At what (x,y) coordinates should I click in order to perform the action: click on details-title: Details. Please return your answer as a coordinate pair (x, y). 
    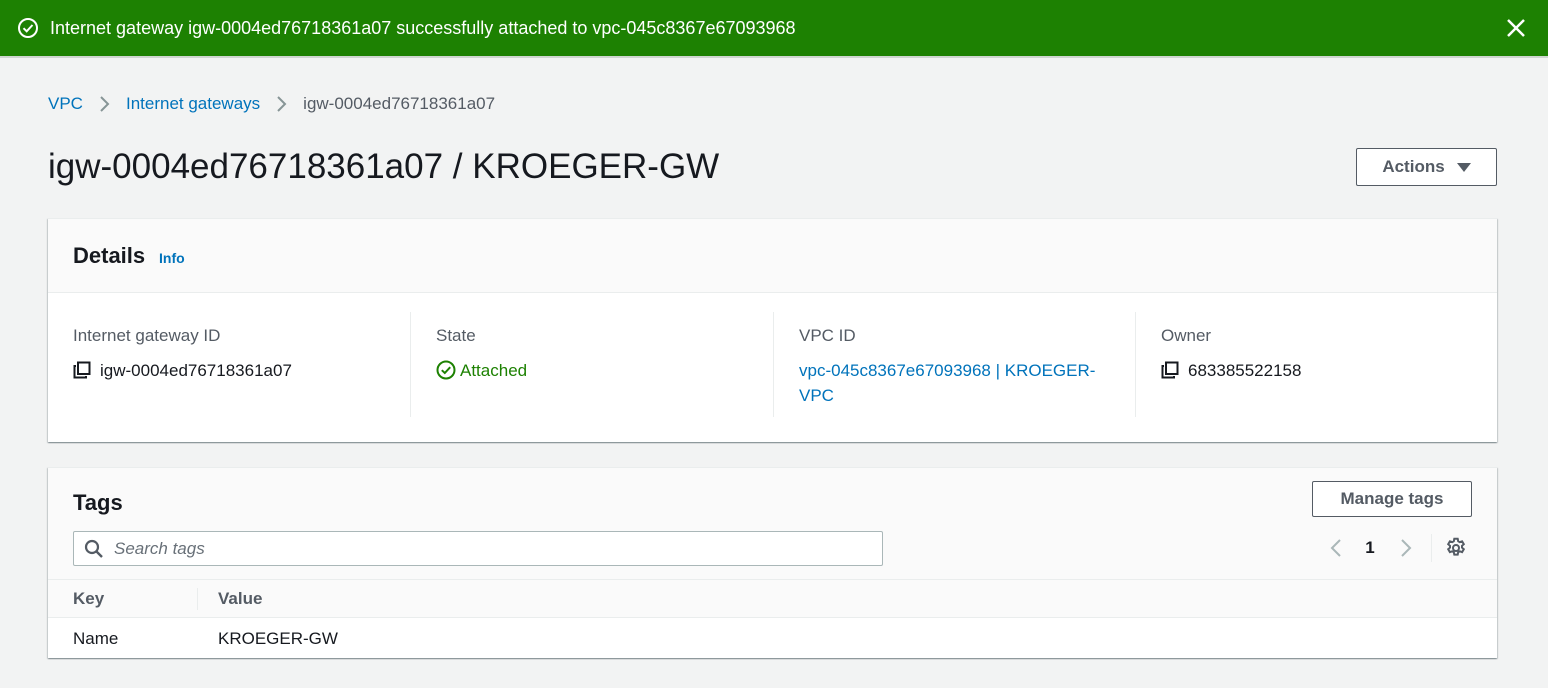
    Looking at the image, I should click on (109, 255).